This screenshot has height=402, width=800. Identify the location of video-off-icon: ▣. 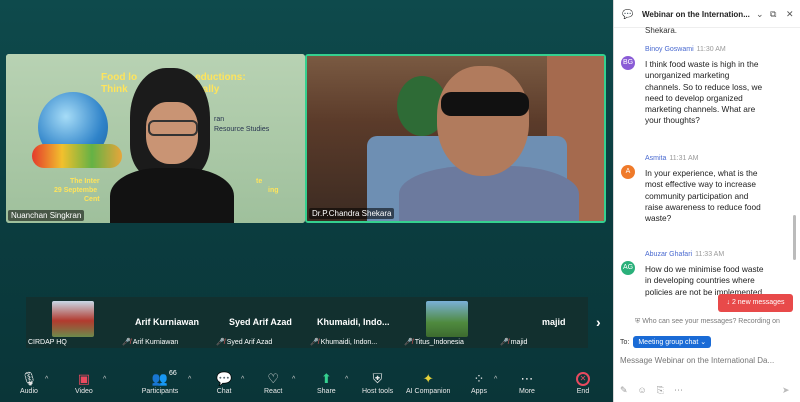
(84, 378).